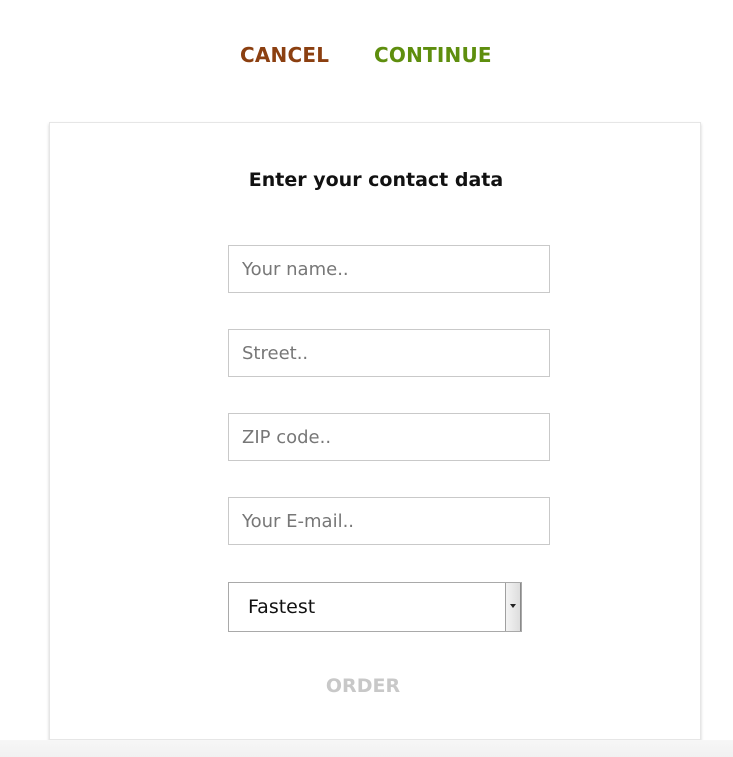  What do you see at coordinates (375, 607) in the screenshot?
I see `shipping-select: Fastest` at bounding box center [375, 607].